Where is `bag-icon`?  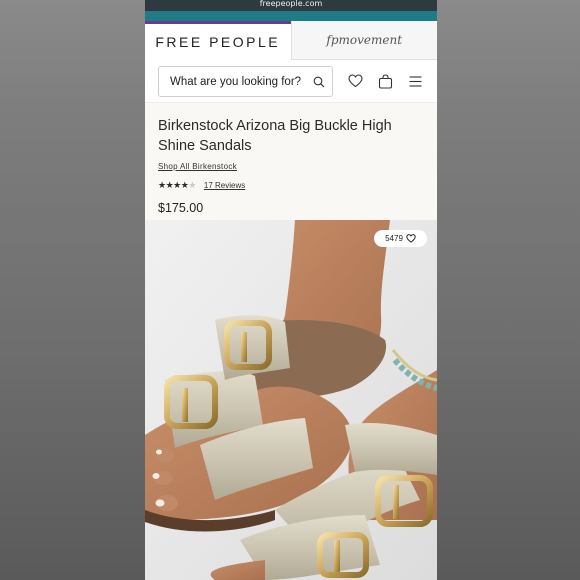 bag-icon is located at coordinates (385, 81).